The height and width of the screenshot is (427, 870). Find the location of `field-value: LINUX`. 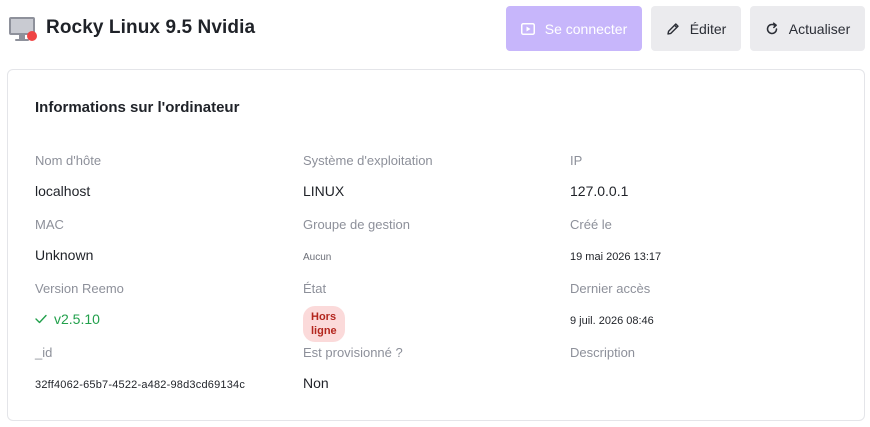

field-value: LINUX is located at coordinates (324, 191).